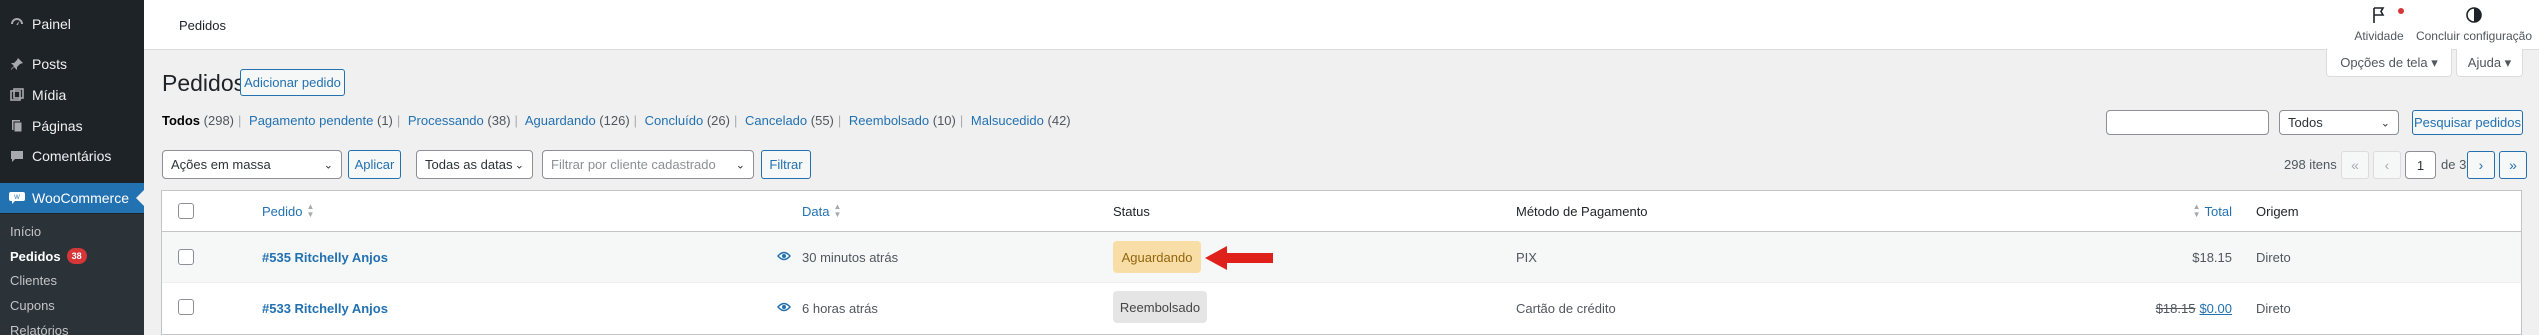 The image size is (2539, 335). What do you see at coordinates (2355, 165) in the screenshot?
I see `first-page-button: «` at bounding box center [2355, 165].